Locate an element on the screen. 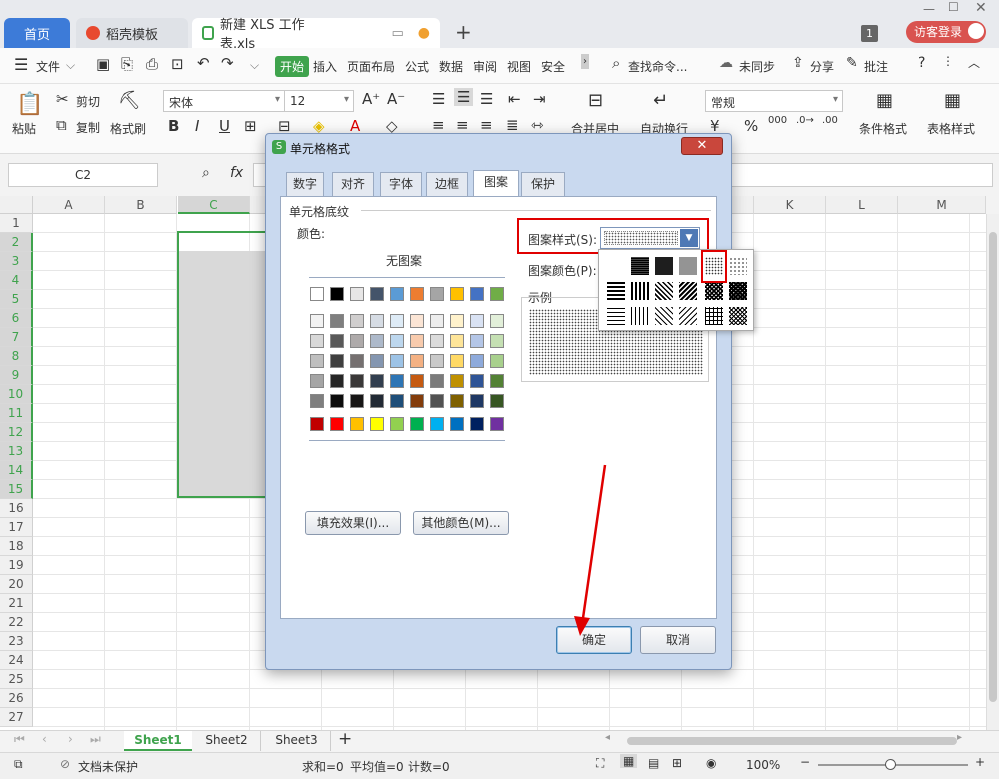 The width and height of the screenshot is (999, 779). chevron-down-icon: ⌵ is located at coordinates (70, 65).